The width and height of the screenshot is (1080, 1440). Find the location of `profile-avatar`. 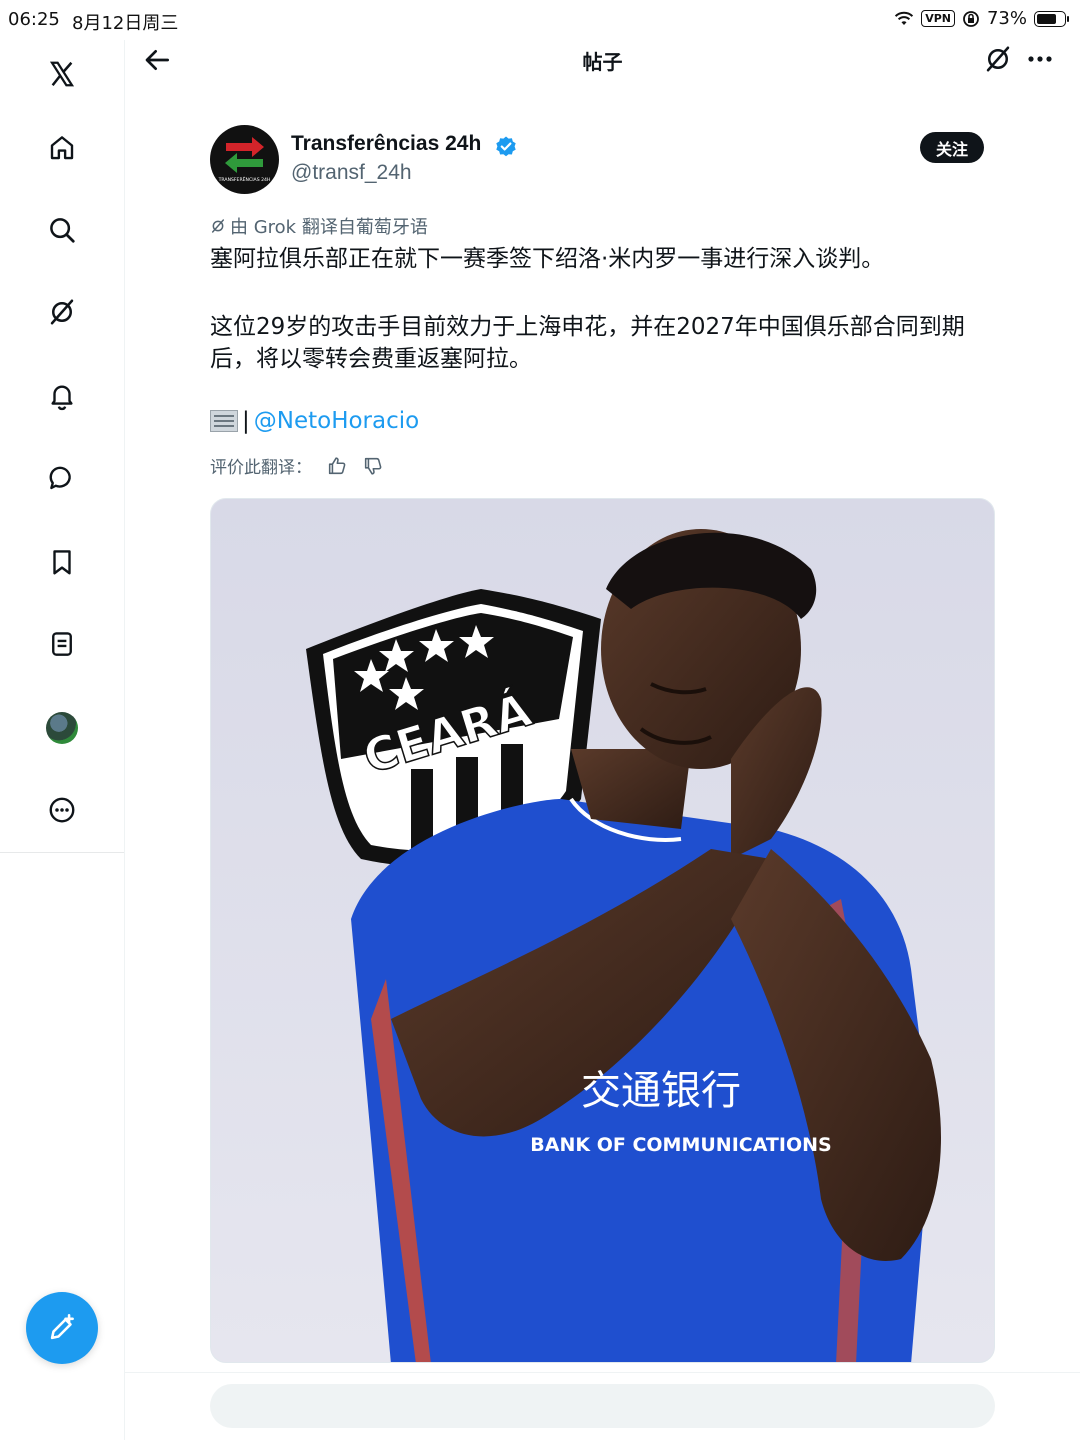

profile-avatar is located at coordinates (62, 728).